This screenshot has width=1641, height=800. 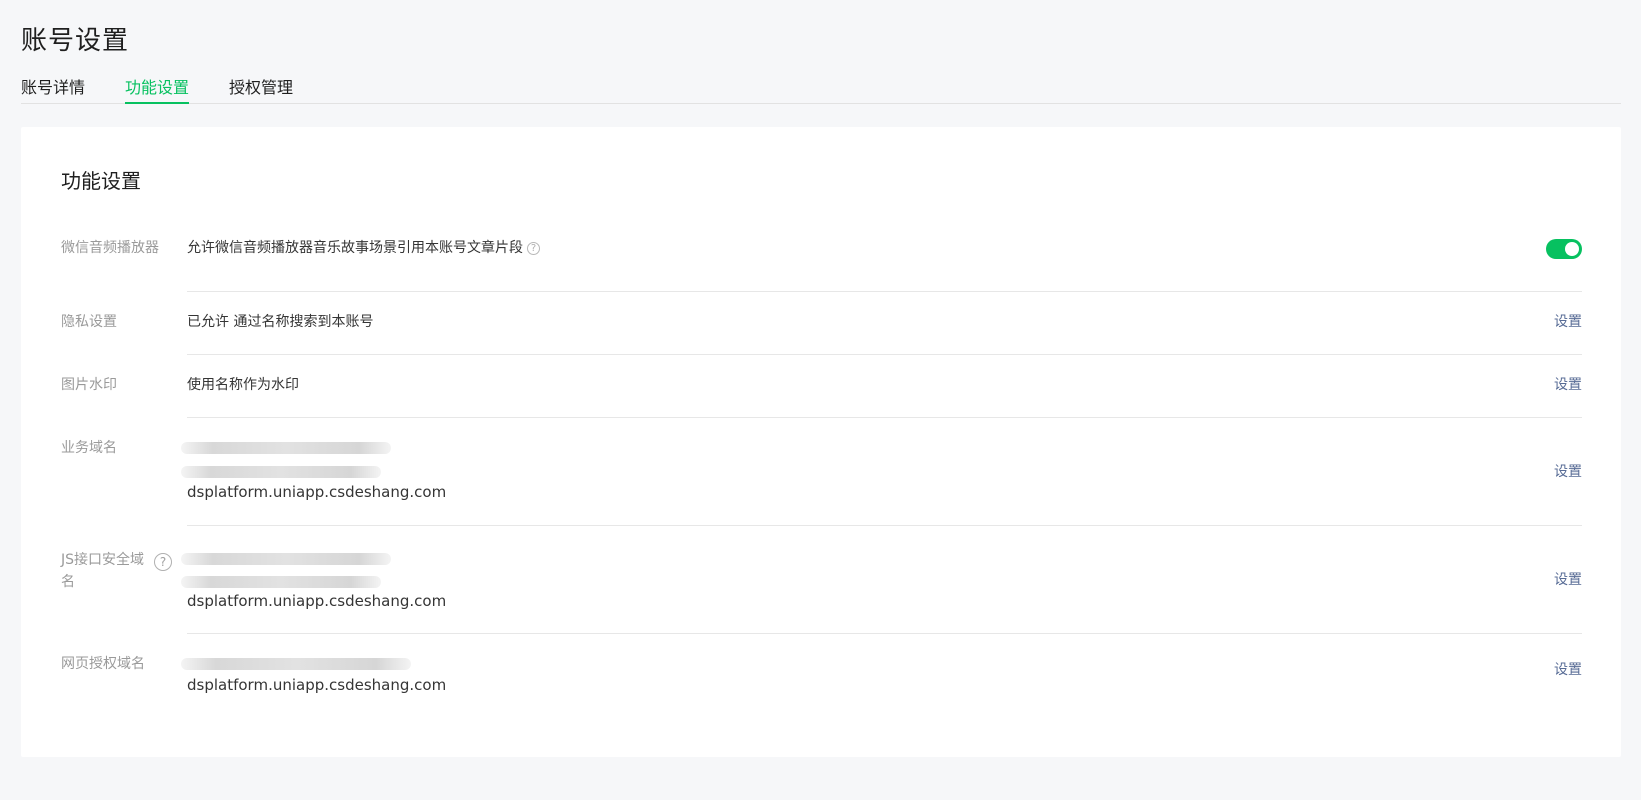 What do you see at coordinates (1568, 580) in the screenshot?
I see `js-domain-settings-button: 设置` at bounding box center [1568, 580].